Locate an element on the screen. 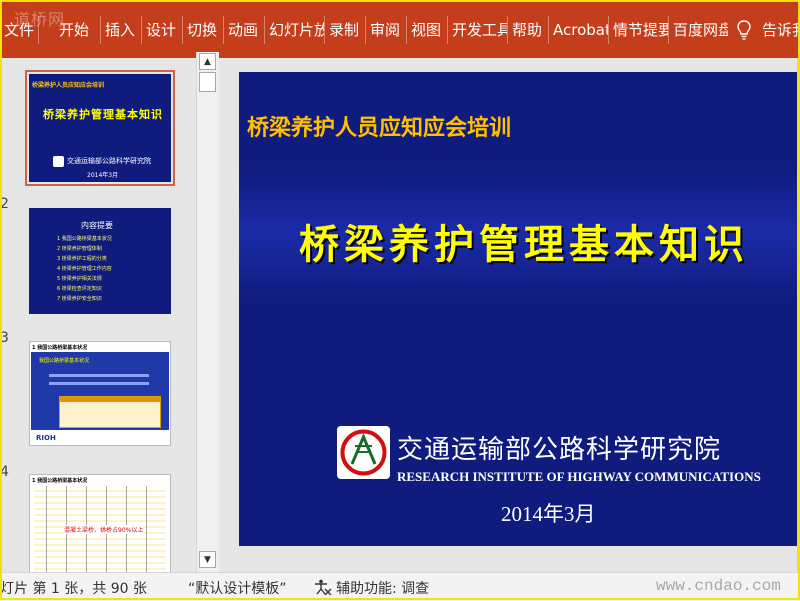 The height and width of the screenshot is (601, 800). tab-transitions: 切换 is located at coordinates (202, 30).